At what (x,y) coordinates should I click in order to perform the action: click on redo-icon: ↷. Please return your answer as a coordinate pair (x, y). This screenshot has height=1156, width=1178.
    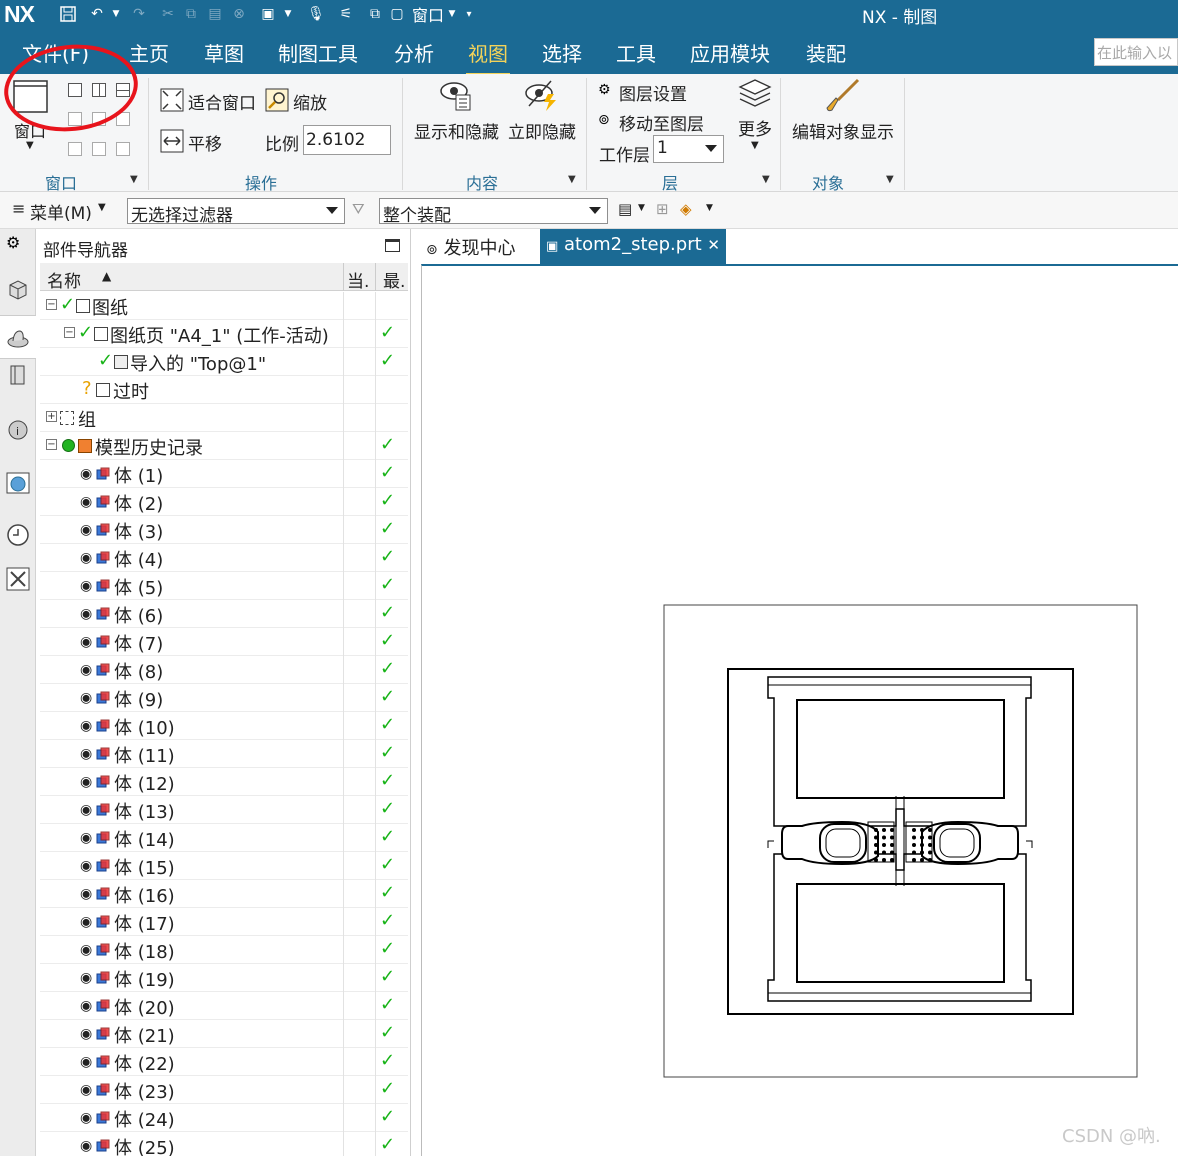
    Looking at the image, I should click on (139, 14).